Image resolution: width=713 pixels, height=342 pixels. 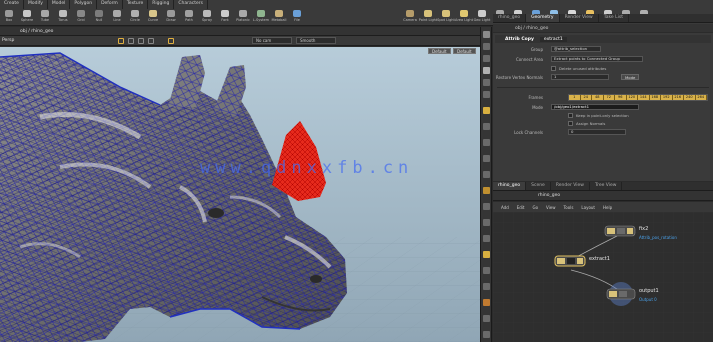 What do you see at coordinates (570, 261) in the screenshot?
I see `node-extract1` at bounding box center [570, 261].